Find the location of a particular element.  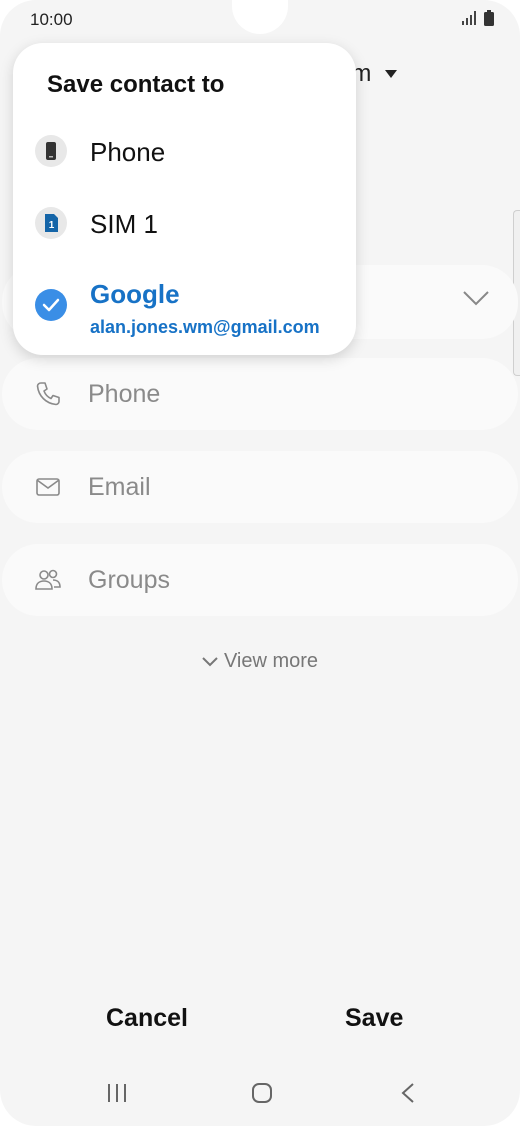

view-more-label: View more is located at coordinates (271, 661).